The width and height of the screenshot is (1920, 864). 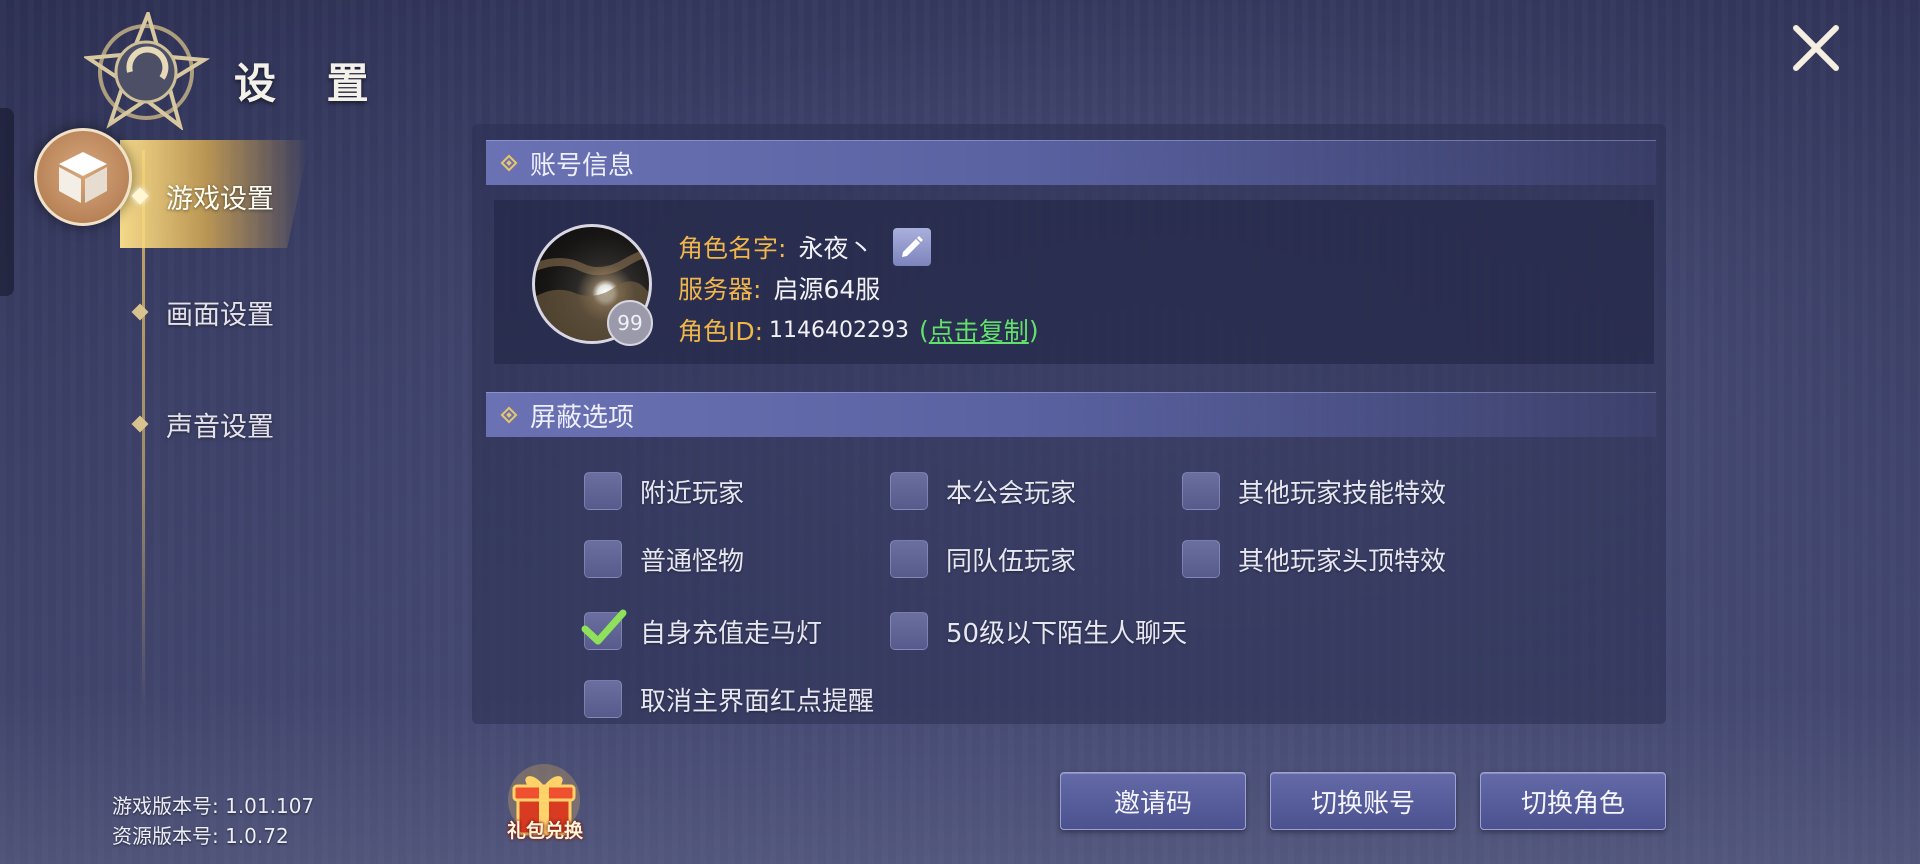 I want to click on server-key: 服务器:, so click(x=720, y=289).